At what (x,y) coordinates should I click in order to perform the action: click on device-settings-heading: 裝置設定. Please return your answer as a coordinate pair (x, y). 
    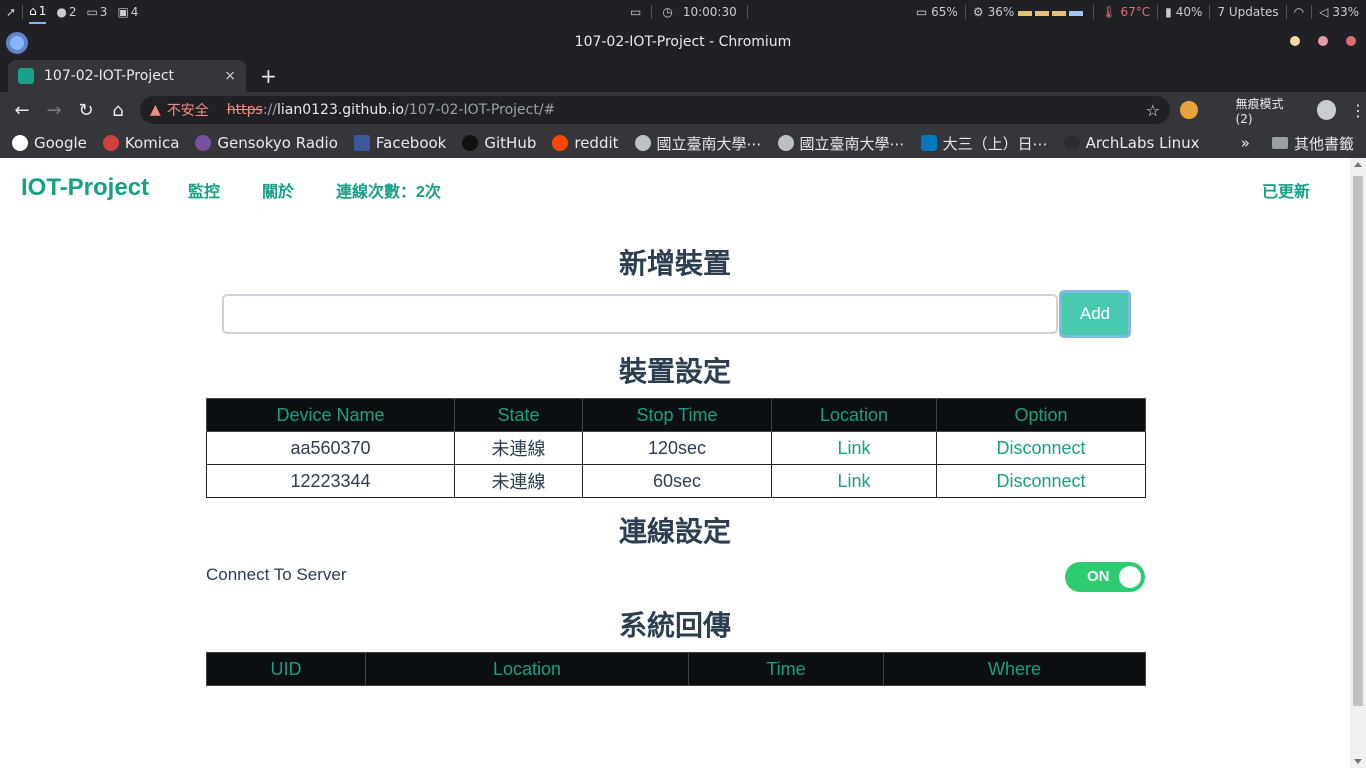
    Looking at the image, I should click on (674, 371).